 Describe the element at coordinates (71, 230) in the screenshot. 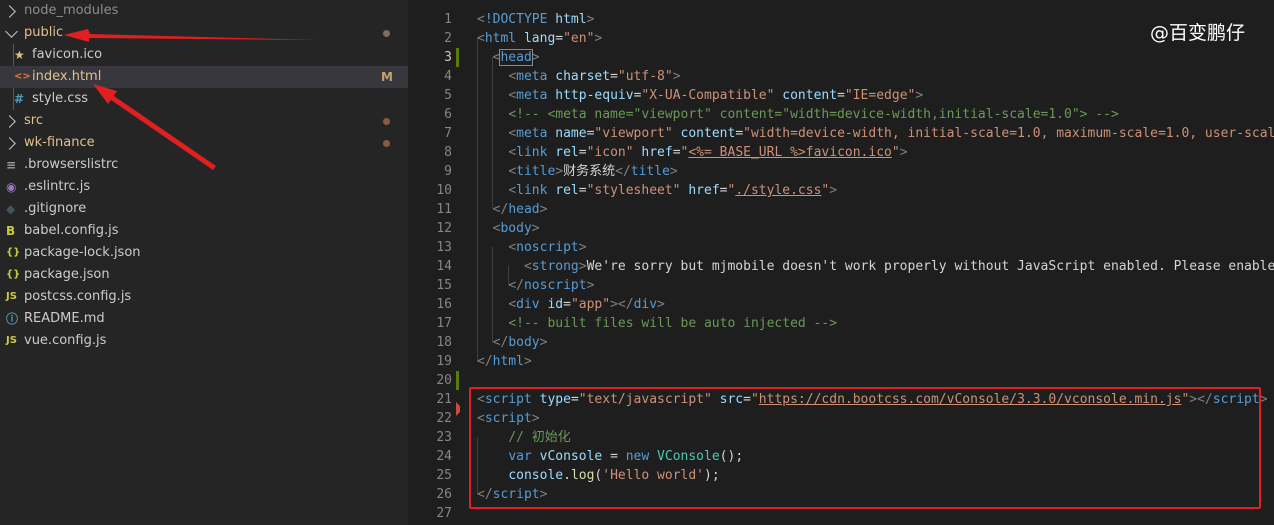

I see `tree-item-label: babel.config.js` at that location.